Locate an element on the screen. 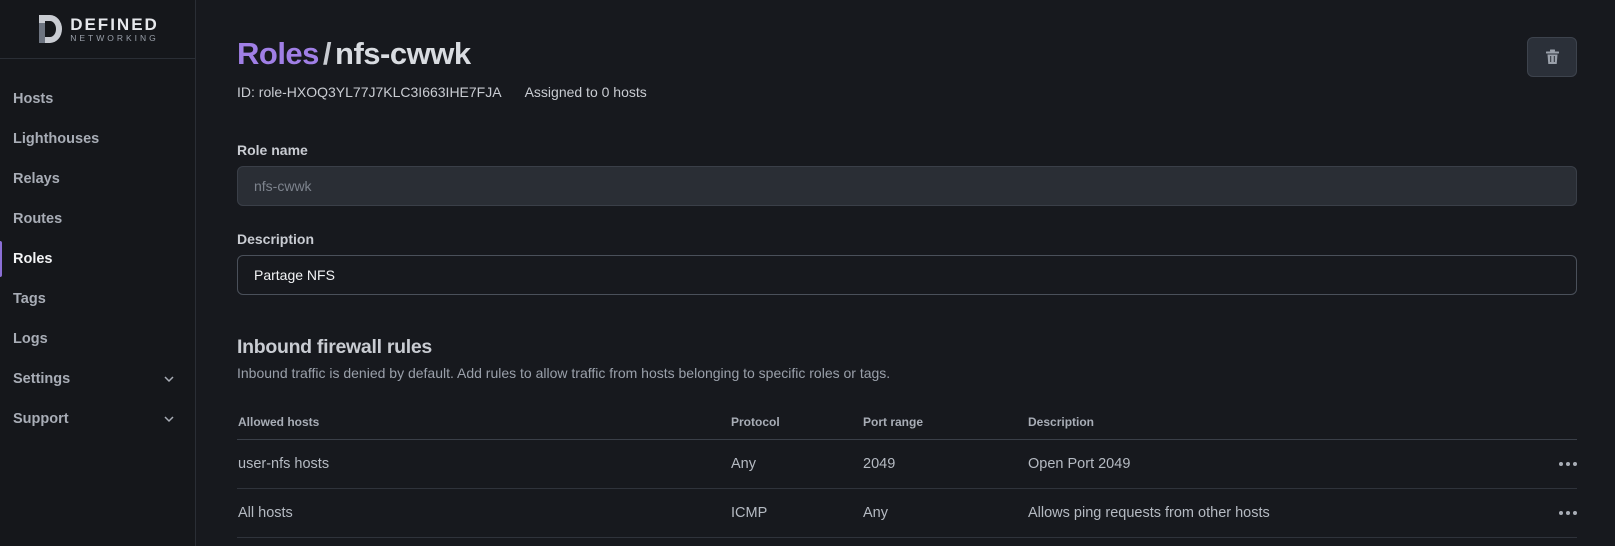  sidebar-item-label: Settings is located at coordinates (42, 379).